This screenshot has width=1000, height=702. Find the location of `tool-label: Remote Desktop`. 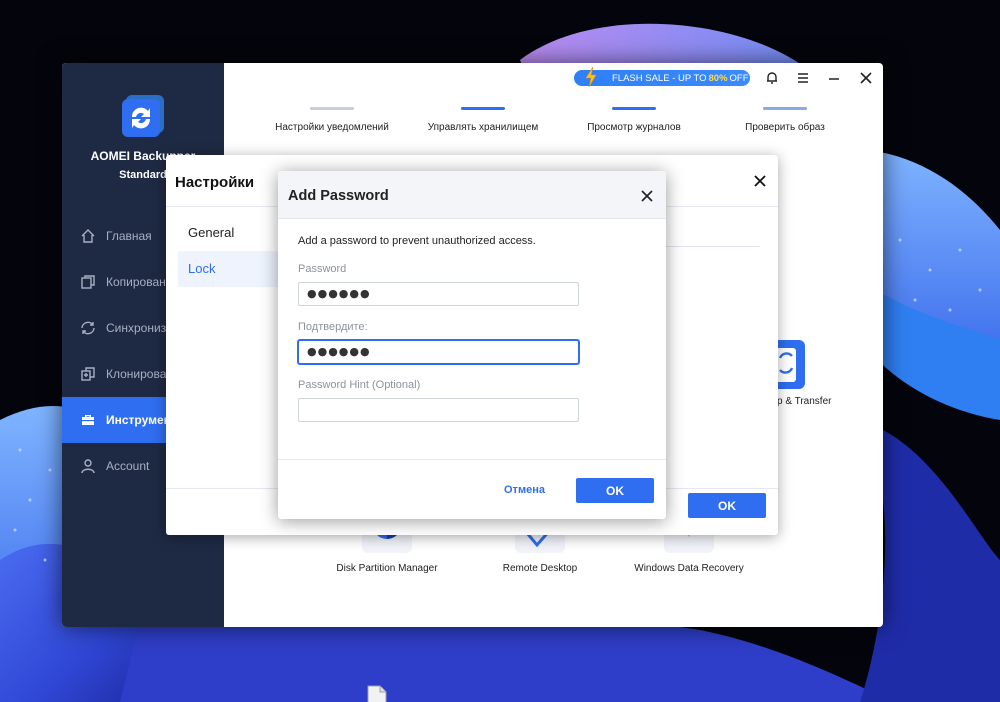

tool-label: Remote Desktop is located at coordinates (540, 568).